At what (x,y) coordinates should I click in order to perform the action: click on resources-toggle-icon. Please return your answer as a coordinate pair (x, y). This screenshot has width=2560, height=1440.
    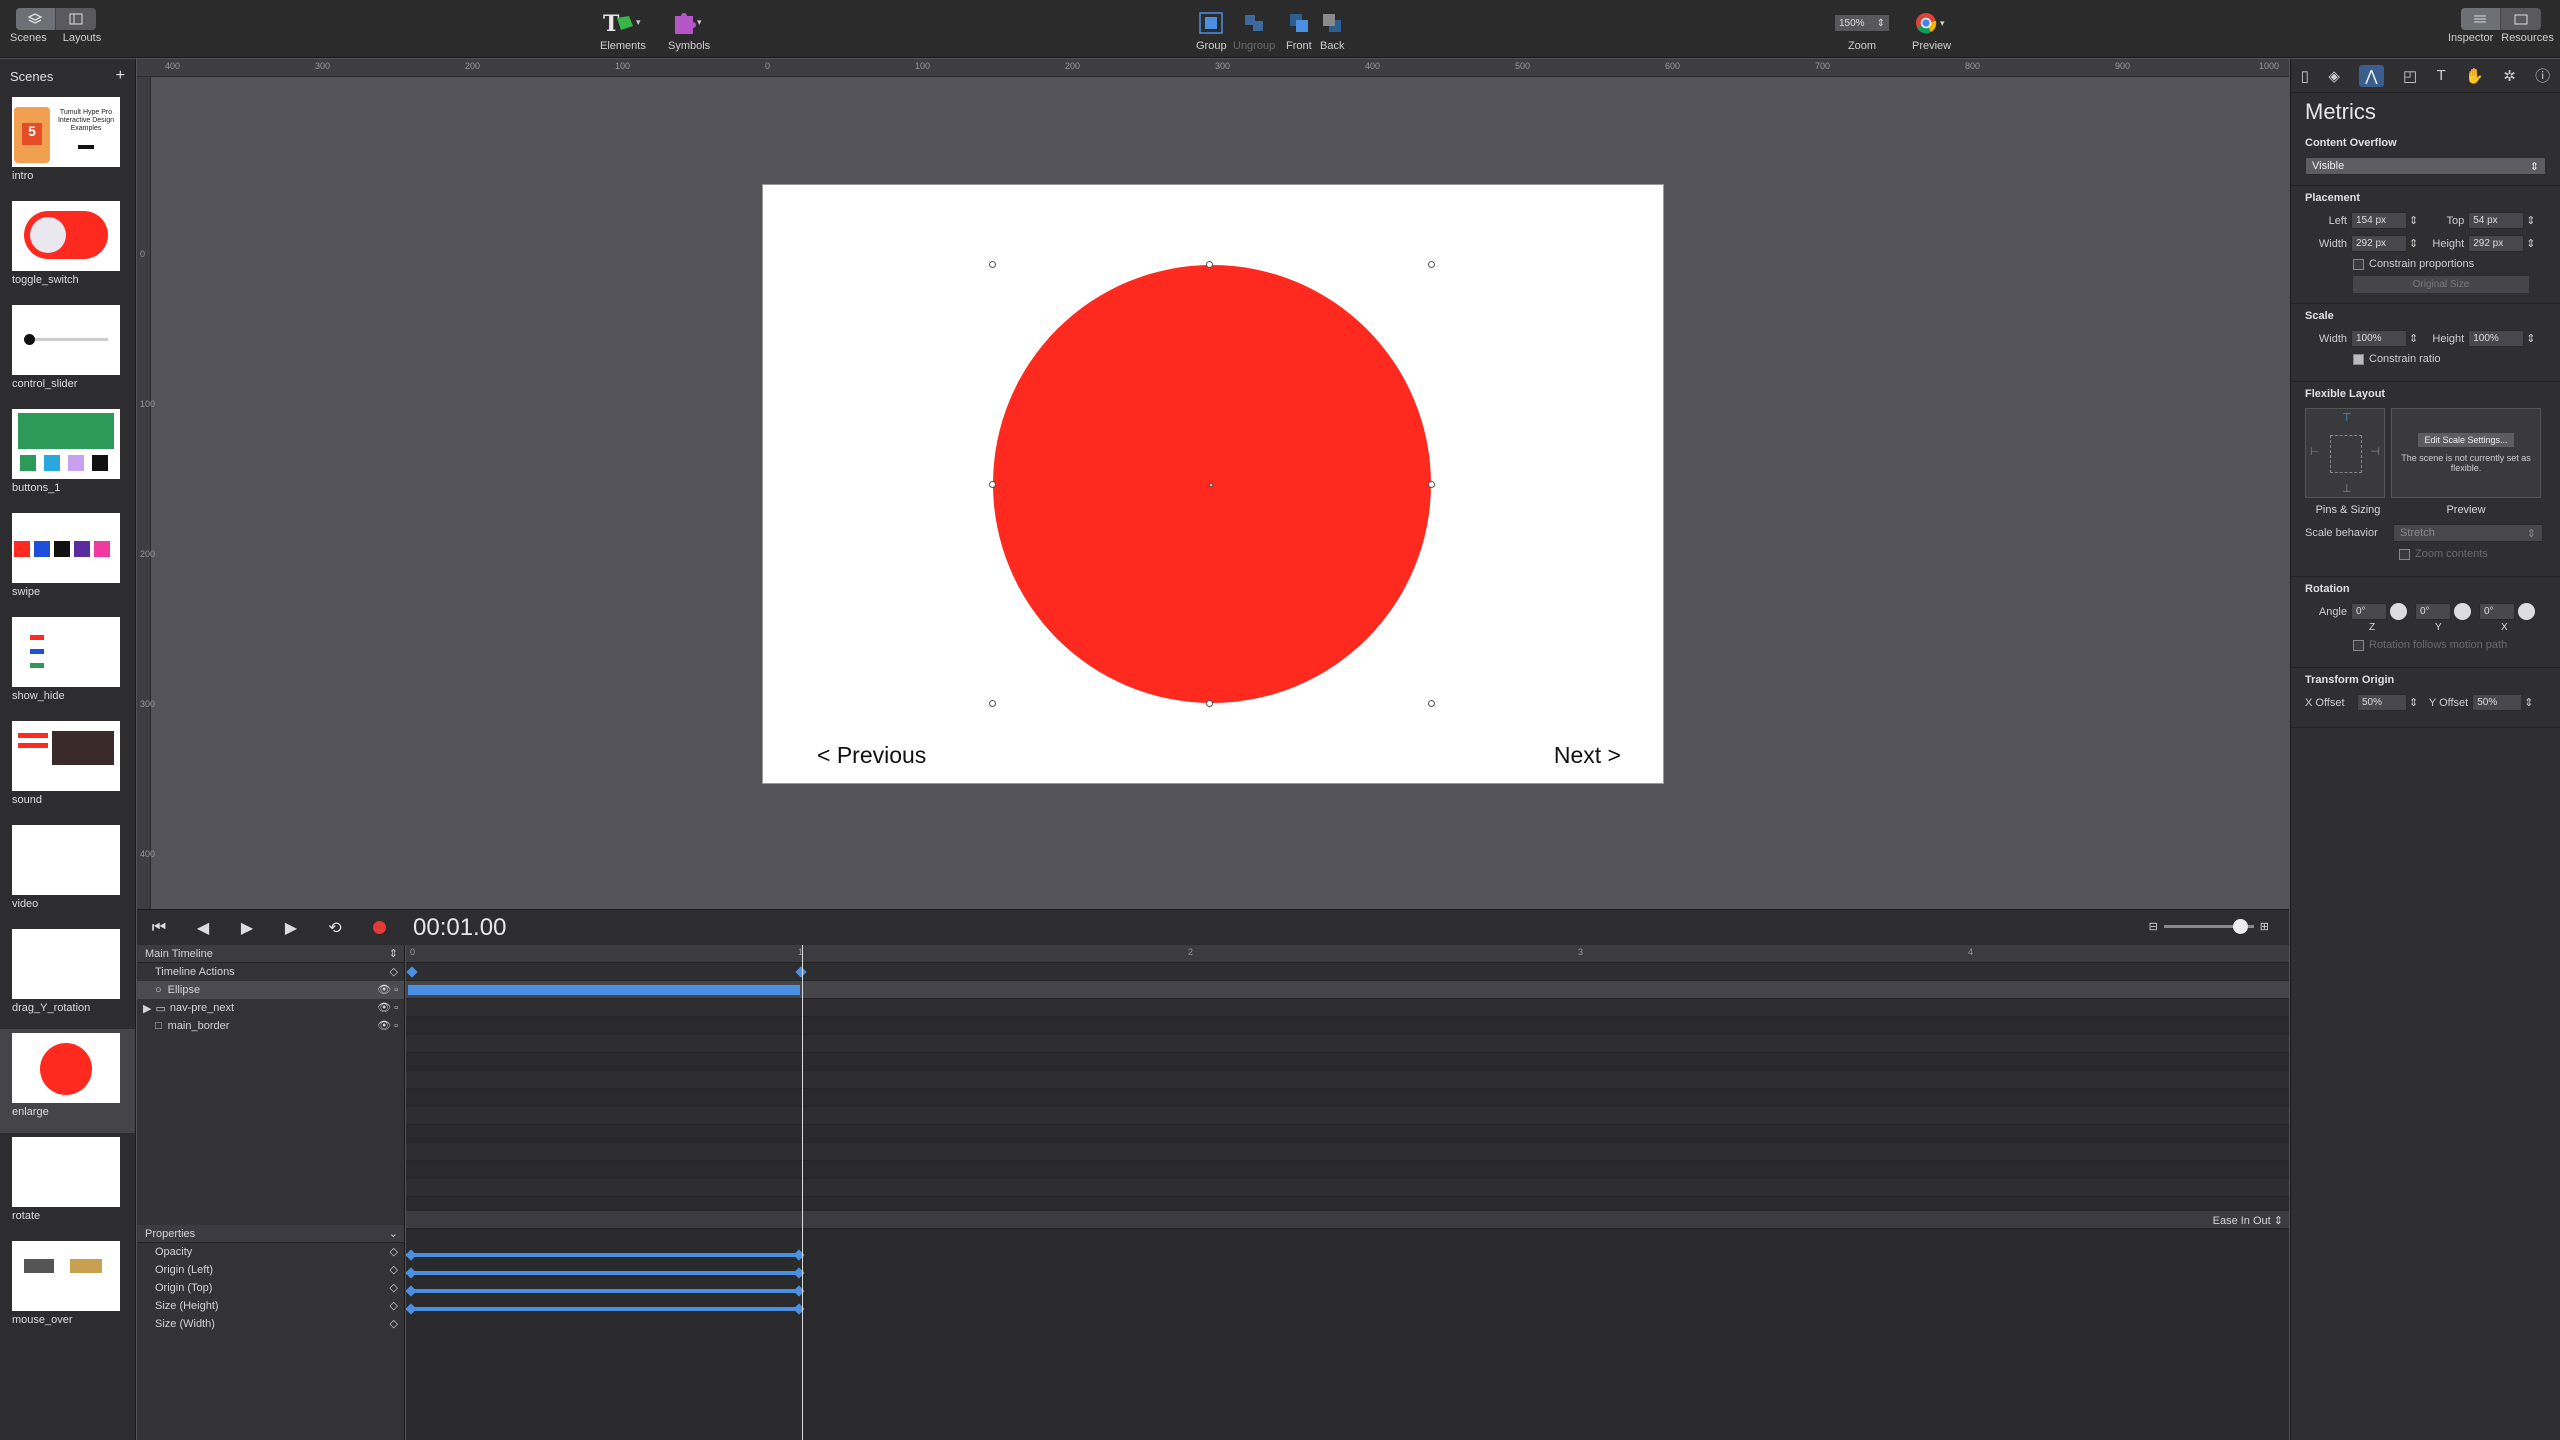
    Looking at the image, I should click on (2521, 19).